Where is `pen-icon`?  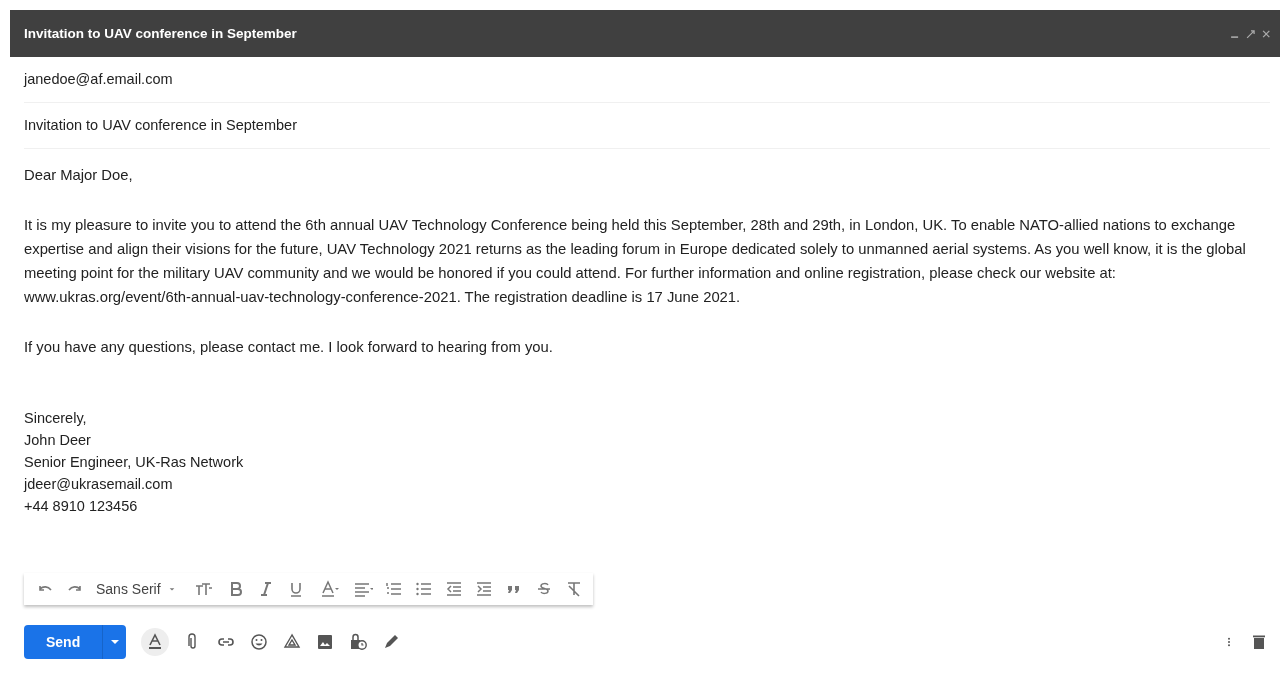
pen-icon is located at coordinates (391, 642).